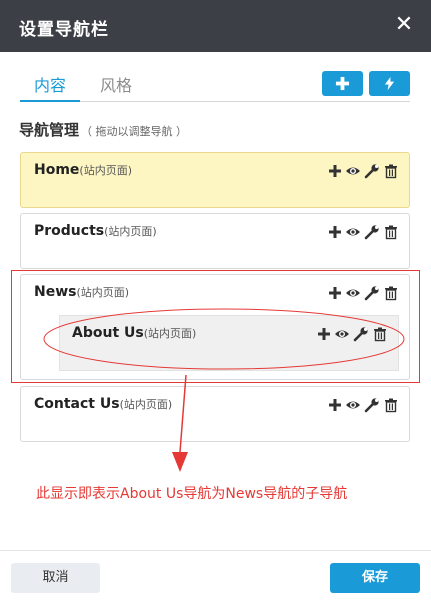 Image resolution: width=431 pixels, height=601 pixels. I want to click on nav-item-label: About Us(站内页面), so click(134, 333).